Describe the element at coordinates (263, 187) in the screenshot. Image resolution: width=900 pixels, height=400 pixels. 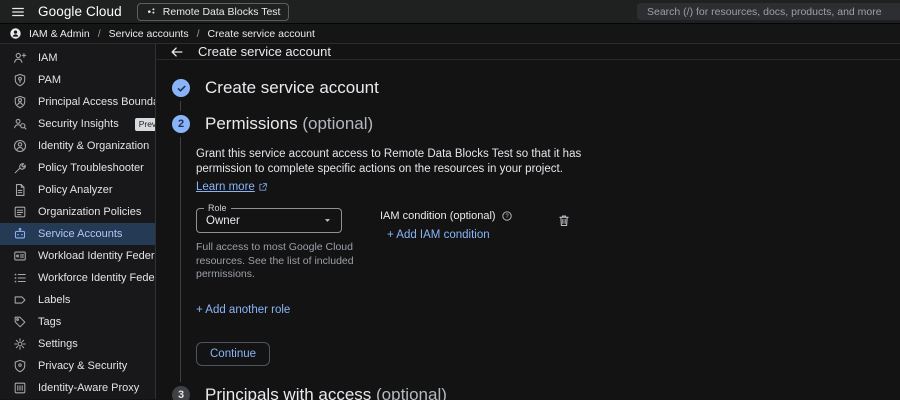
I see `external-link-icon` at that location.